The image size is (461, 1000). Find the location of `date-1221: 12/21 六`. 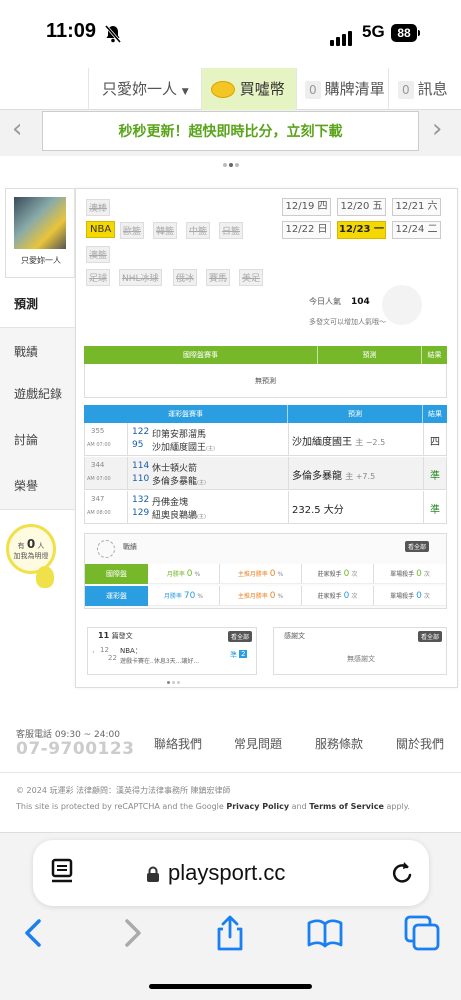

date-1221: 12/21 六 is located at coordinates (416, 207).